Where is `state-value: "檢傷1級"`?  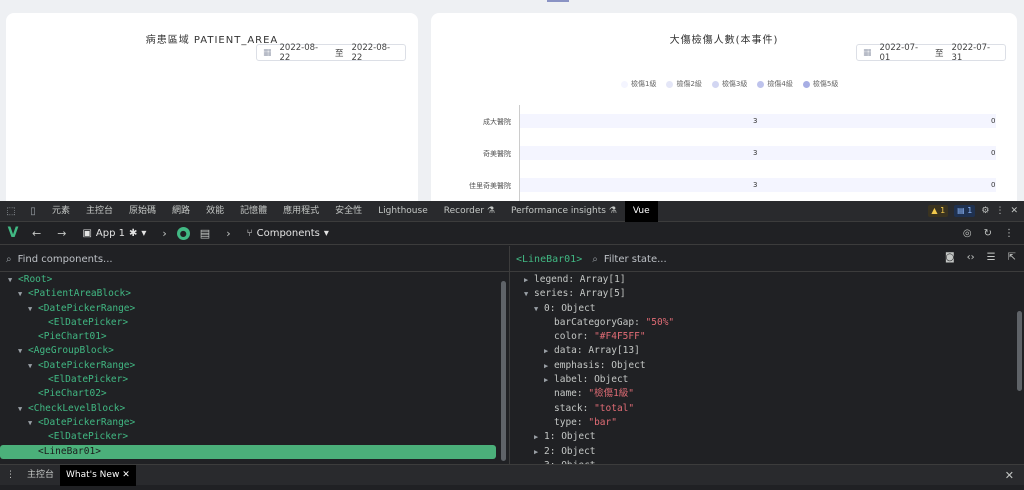 state-value: "檢傷1級" is located at coordinates (611, 393).